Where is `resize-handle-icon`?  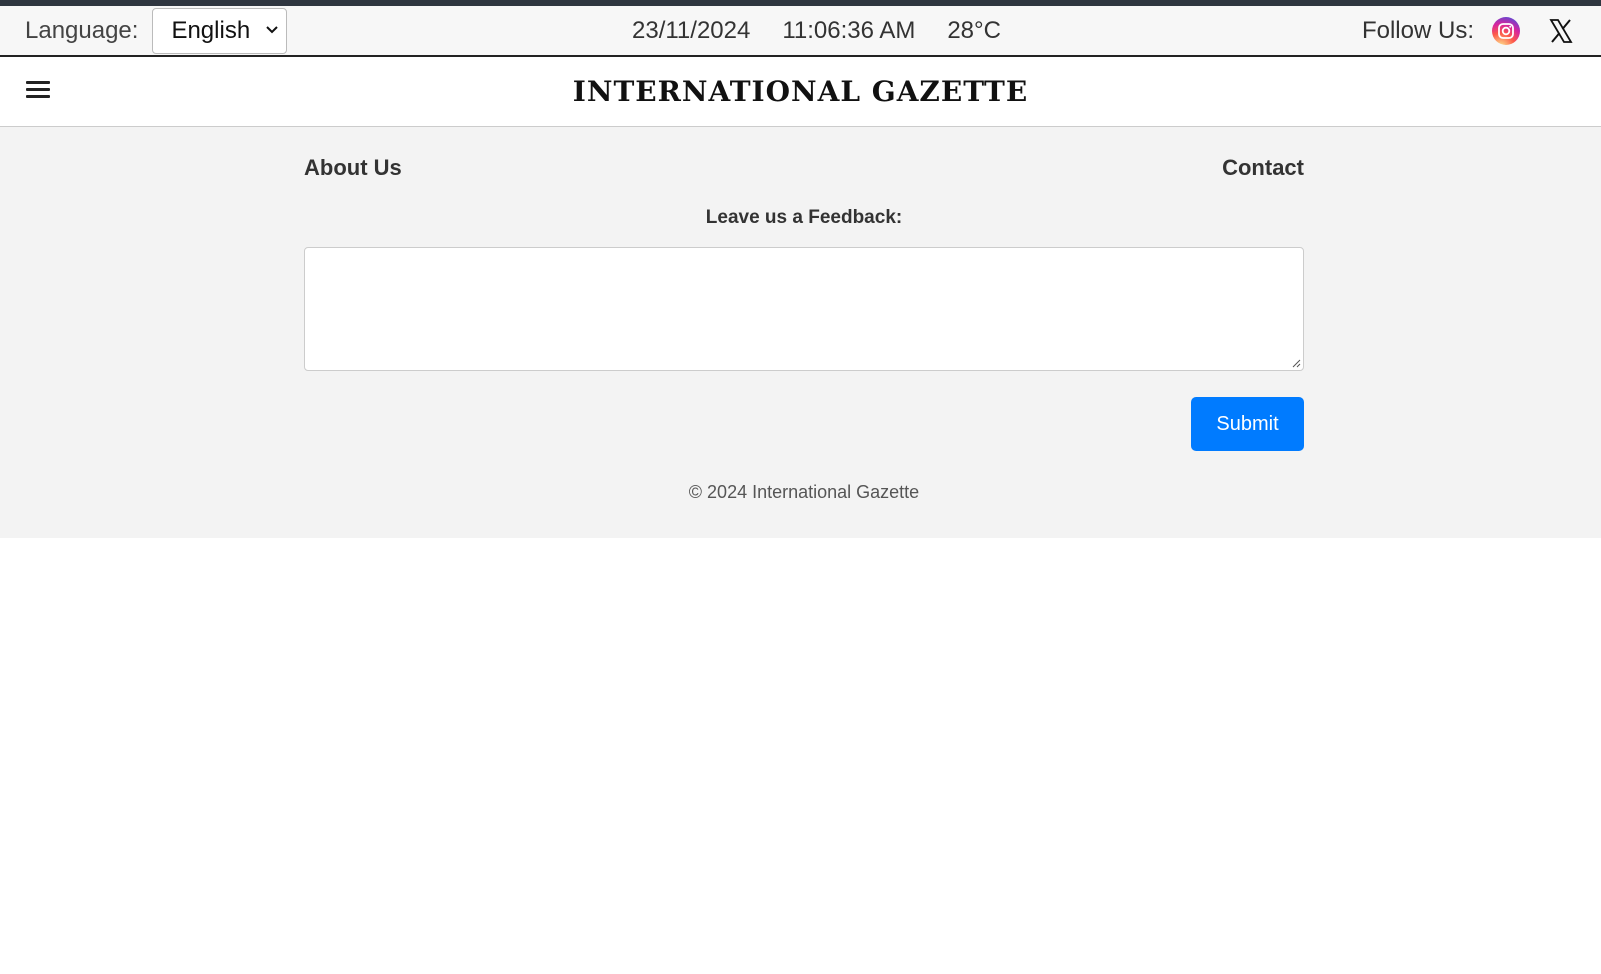
resize-handle-icon is located at coordinates (1296, 363).